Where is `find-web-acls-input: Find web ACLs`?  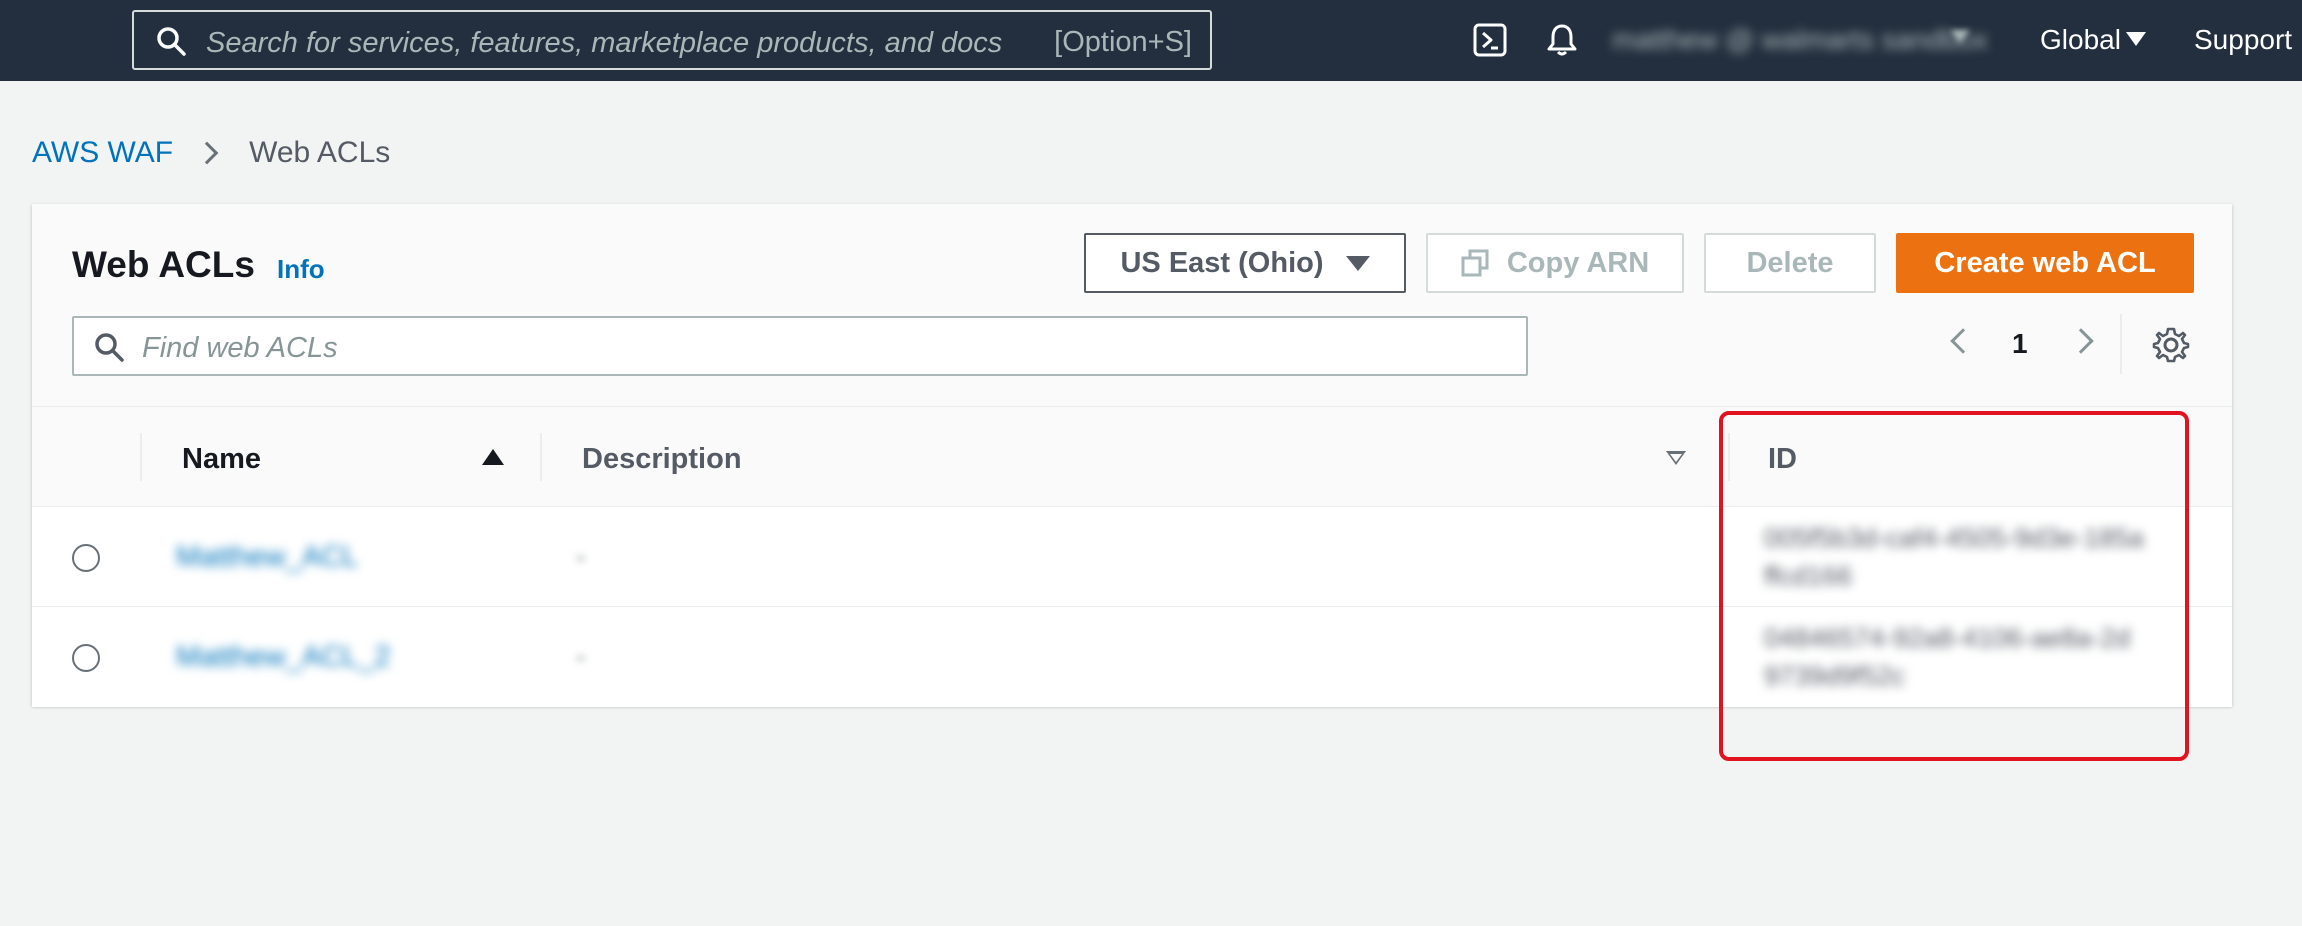 find-web-acls-input: Find web ACLs is located at coordinates (800, 346).